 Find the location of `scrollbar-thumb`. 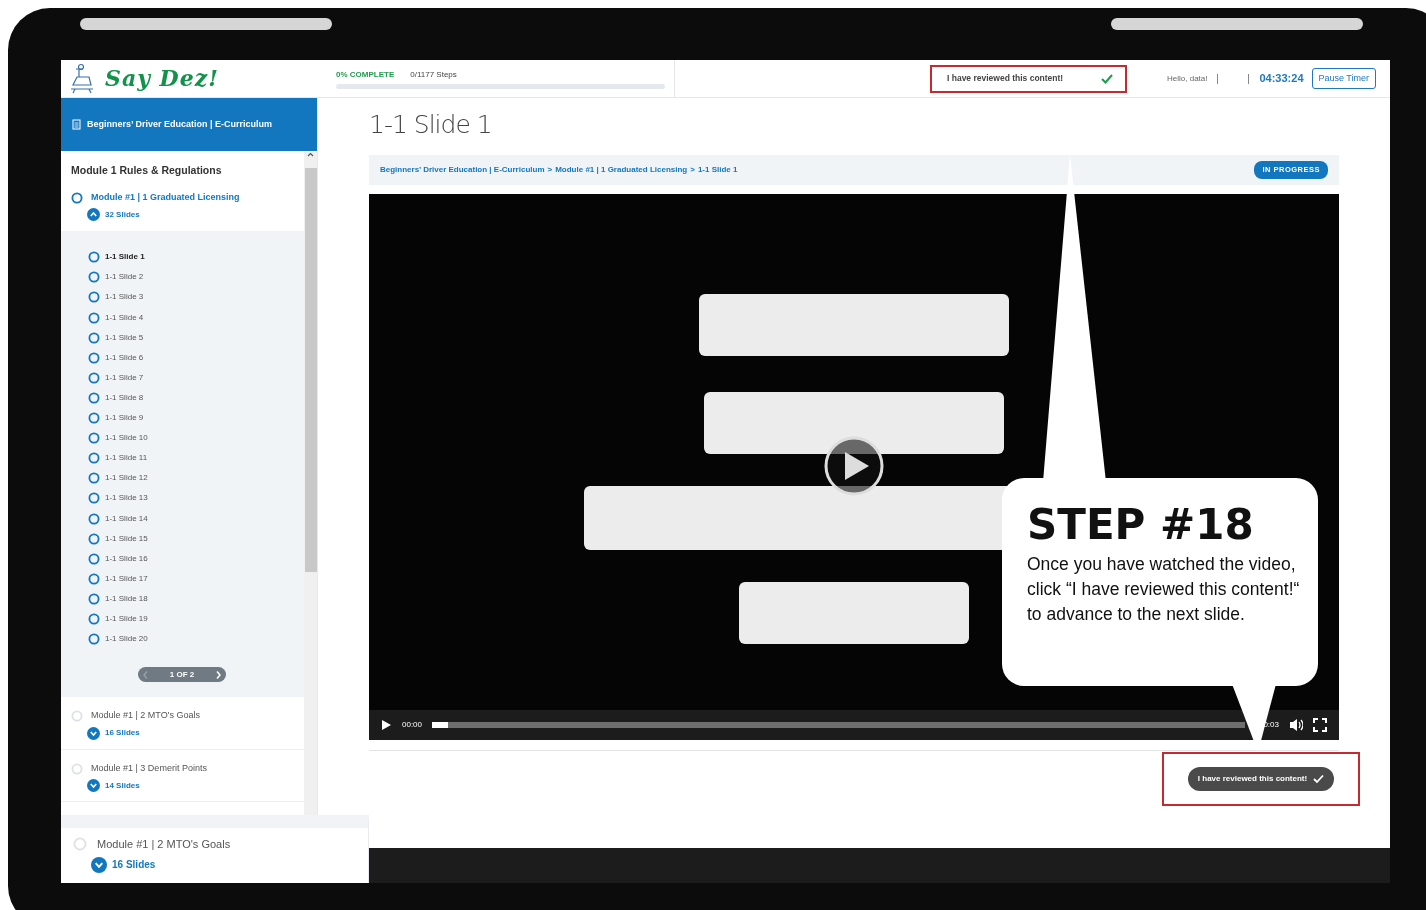

scrollbar-thumb is located at coordinates (310, 370).